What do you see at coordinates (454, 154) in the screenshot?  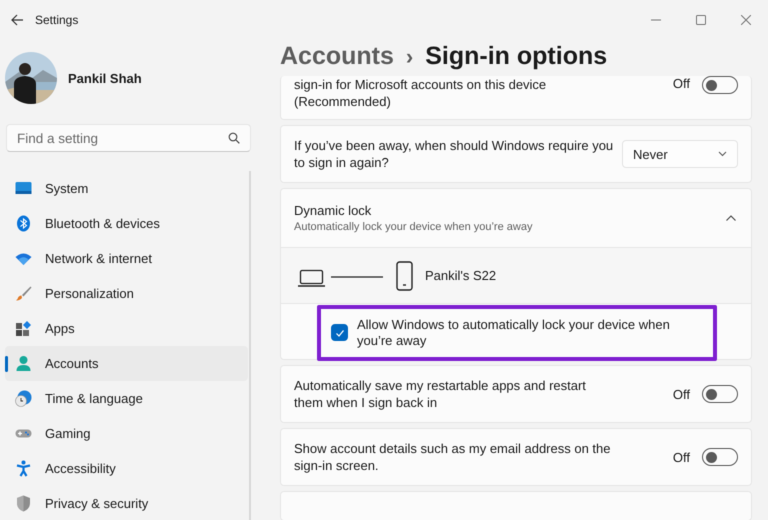 I see `setting-label: If you’ve been away, when should Windows require you to sign in again?` at bounding box center [454, 154].